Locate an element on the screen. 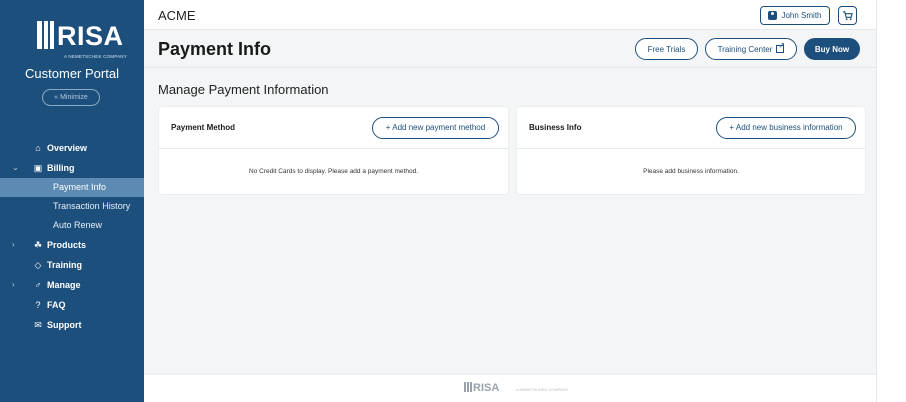  sidebar-item-manage: › ♂ Manage is located at coordinates (72, 285).